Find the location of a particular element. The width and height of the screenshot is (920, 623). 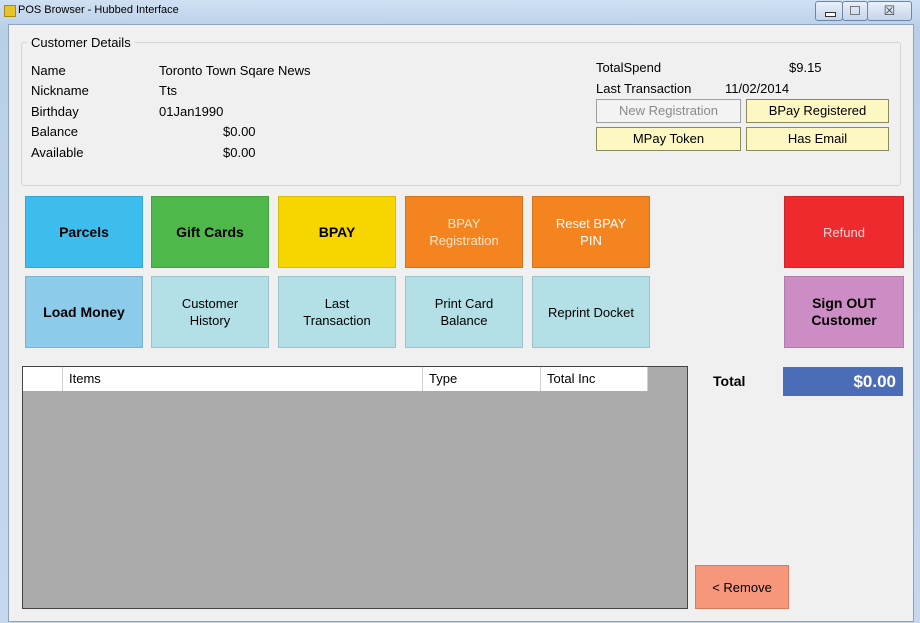

last-transaction-label: Last Transaction is located at coordinates (644, 88).